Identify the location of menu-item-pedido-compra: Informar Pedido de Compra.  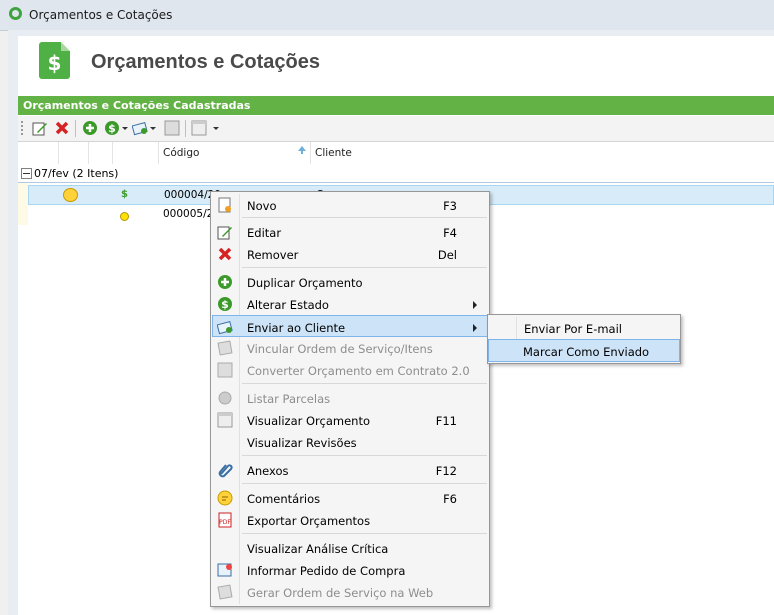
(350, 570).